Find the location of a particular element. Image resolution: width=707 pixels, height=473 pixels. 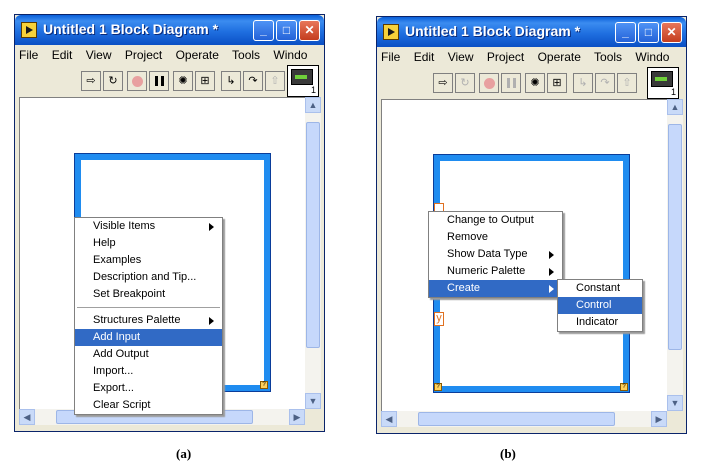

create-submenu: Constant Control Indicator is located at coordinates (600, 305).